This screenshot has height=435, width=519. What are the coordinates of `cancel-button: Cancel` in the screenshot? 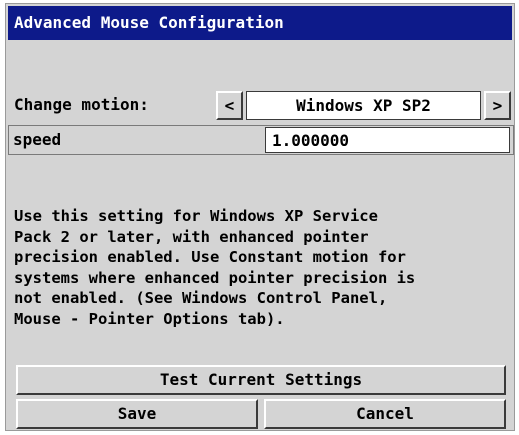 It's located at (385, 414).